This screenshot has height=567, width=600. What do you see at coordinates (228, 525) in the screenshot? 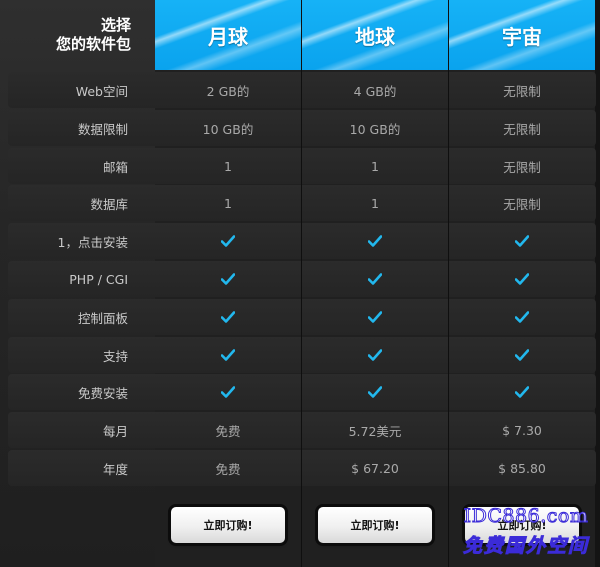
I see `order-button-moon: 立即订购!` at bounding box center [228, 525].